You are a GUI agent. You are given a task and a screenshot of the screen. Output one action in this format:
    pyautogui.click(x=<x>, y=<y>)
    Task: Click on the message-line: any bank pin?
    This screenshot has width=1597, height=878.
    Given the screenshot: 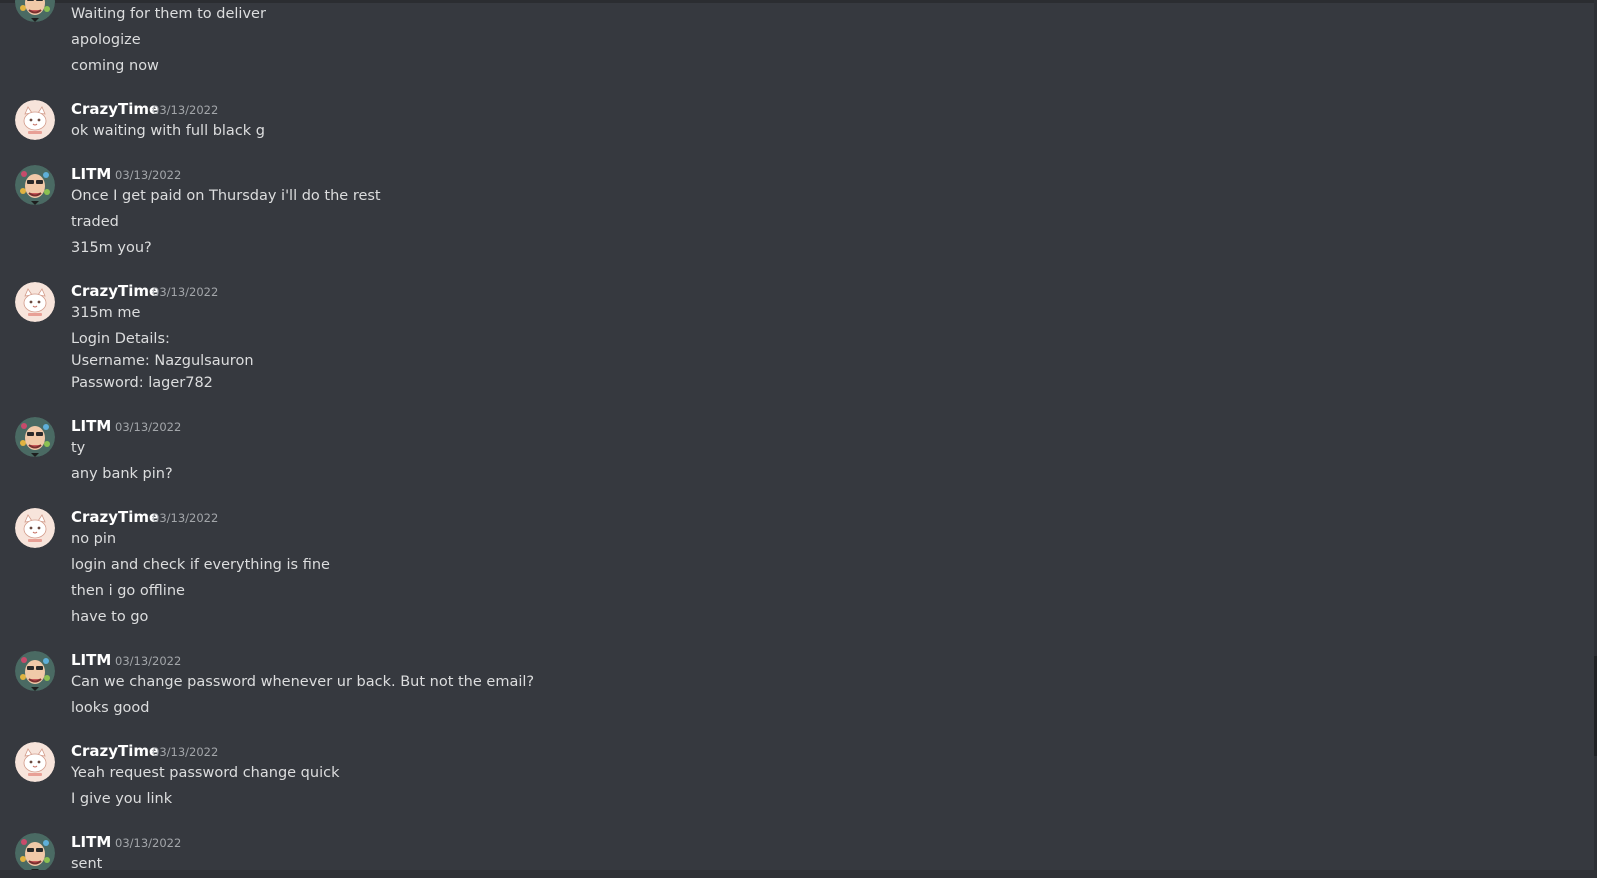 What is the action you would take?
    pyautogui.click(x=122, y=474)
    